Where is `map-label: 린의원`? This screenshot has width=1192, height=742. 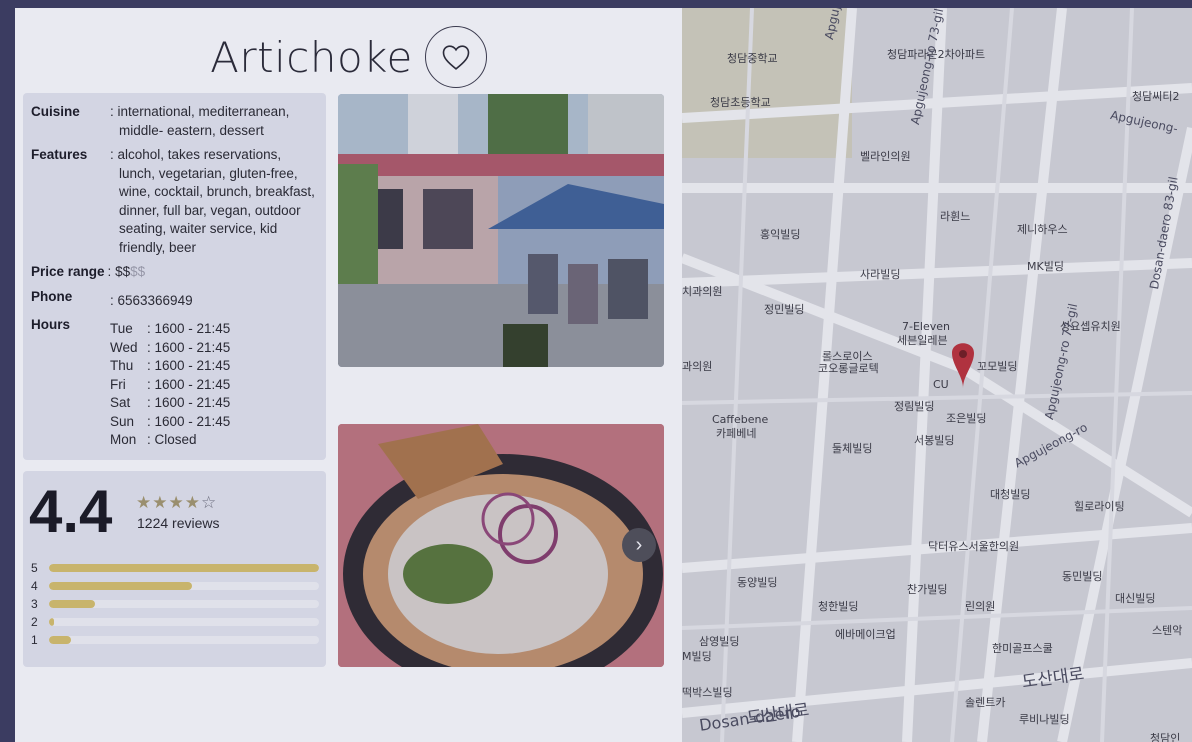
map-label: 린의원 is located at coordinates (980, 606).